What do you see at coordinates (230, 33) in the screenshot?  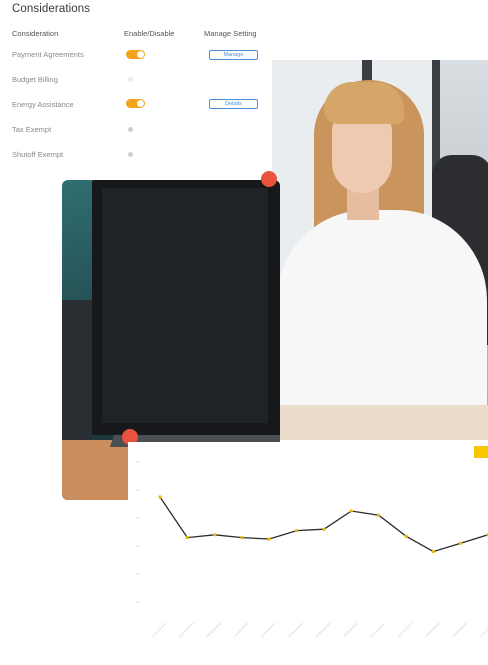 I see `column-header-manage: Manage Setting` at bounding box center [230, 33].